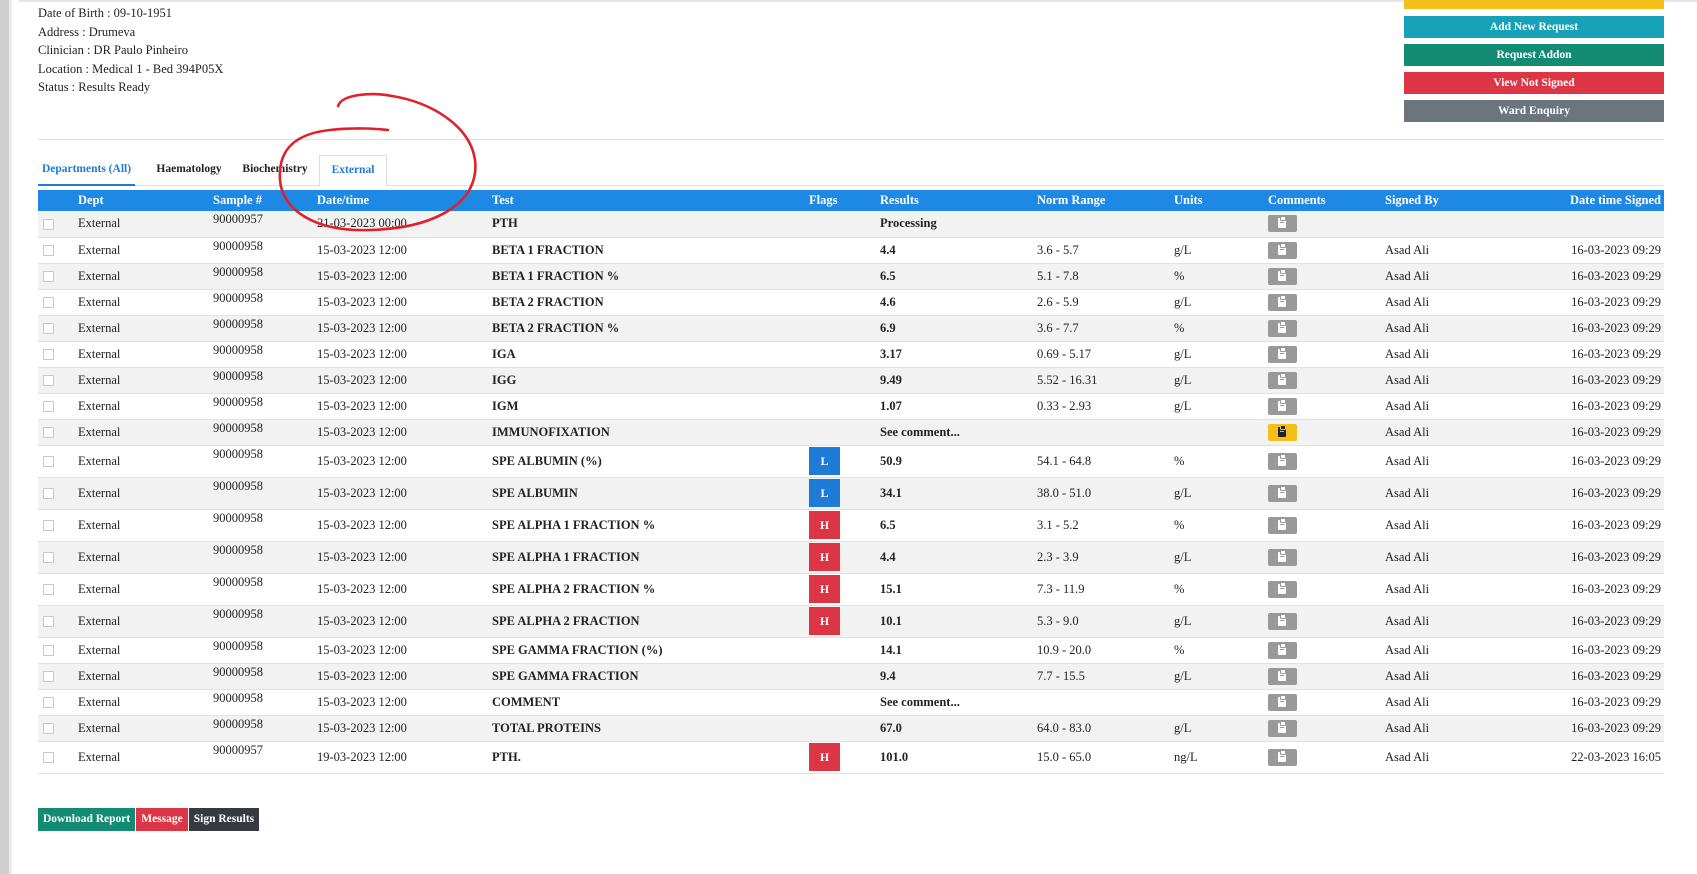 This screenshot has height=874, width=1697. Describe the element at coordinates (189, 169) in the screenshot. I see `tab-haematology: Haematology` at that location.